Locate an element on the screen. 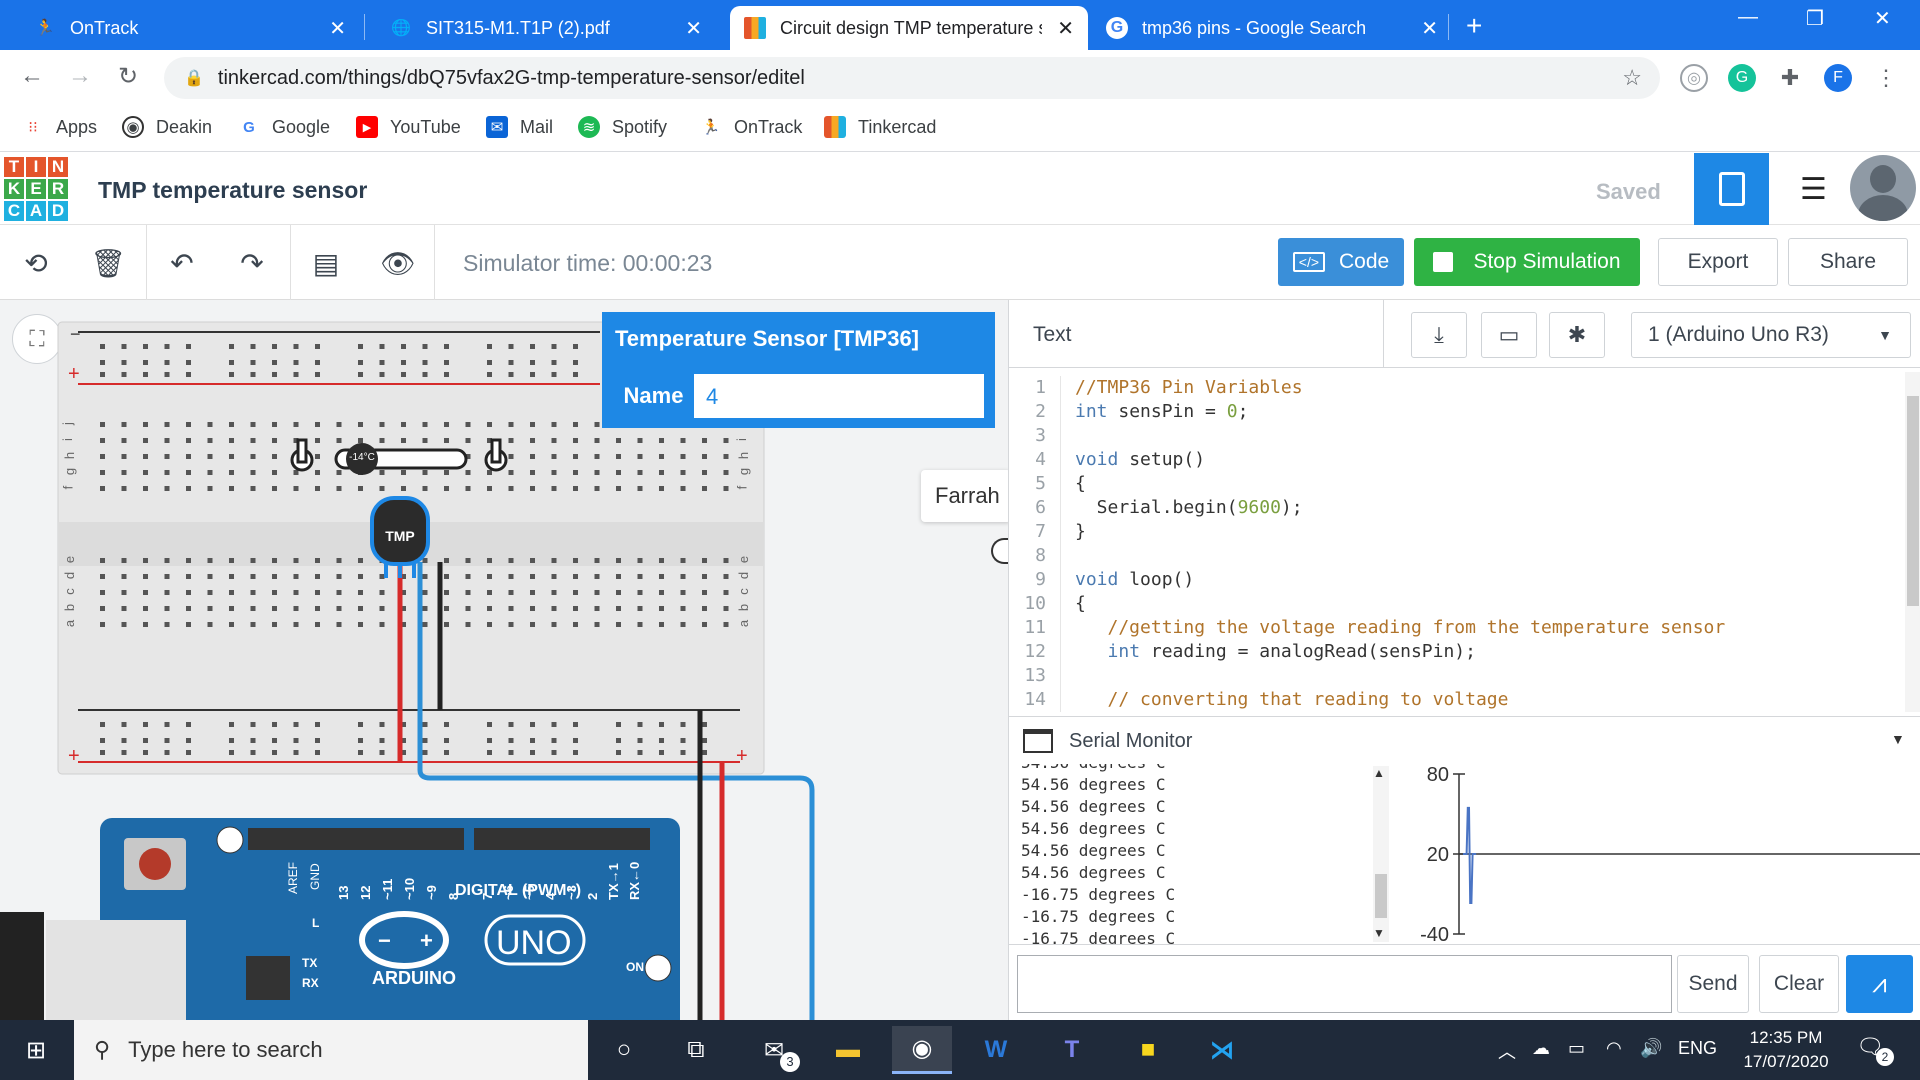  scroll-up-icon: ▲ is located at coordinates (1379, 773).